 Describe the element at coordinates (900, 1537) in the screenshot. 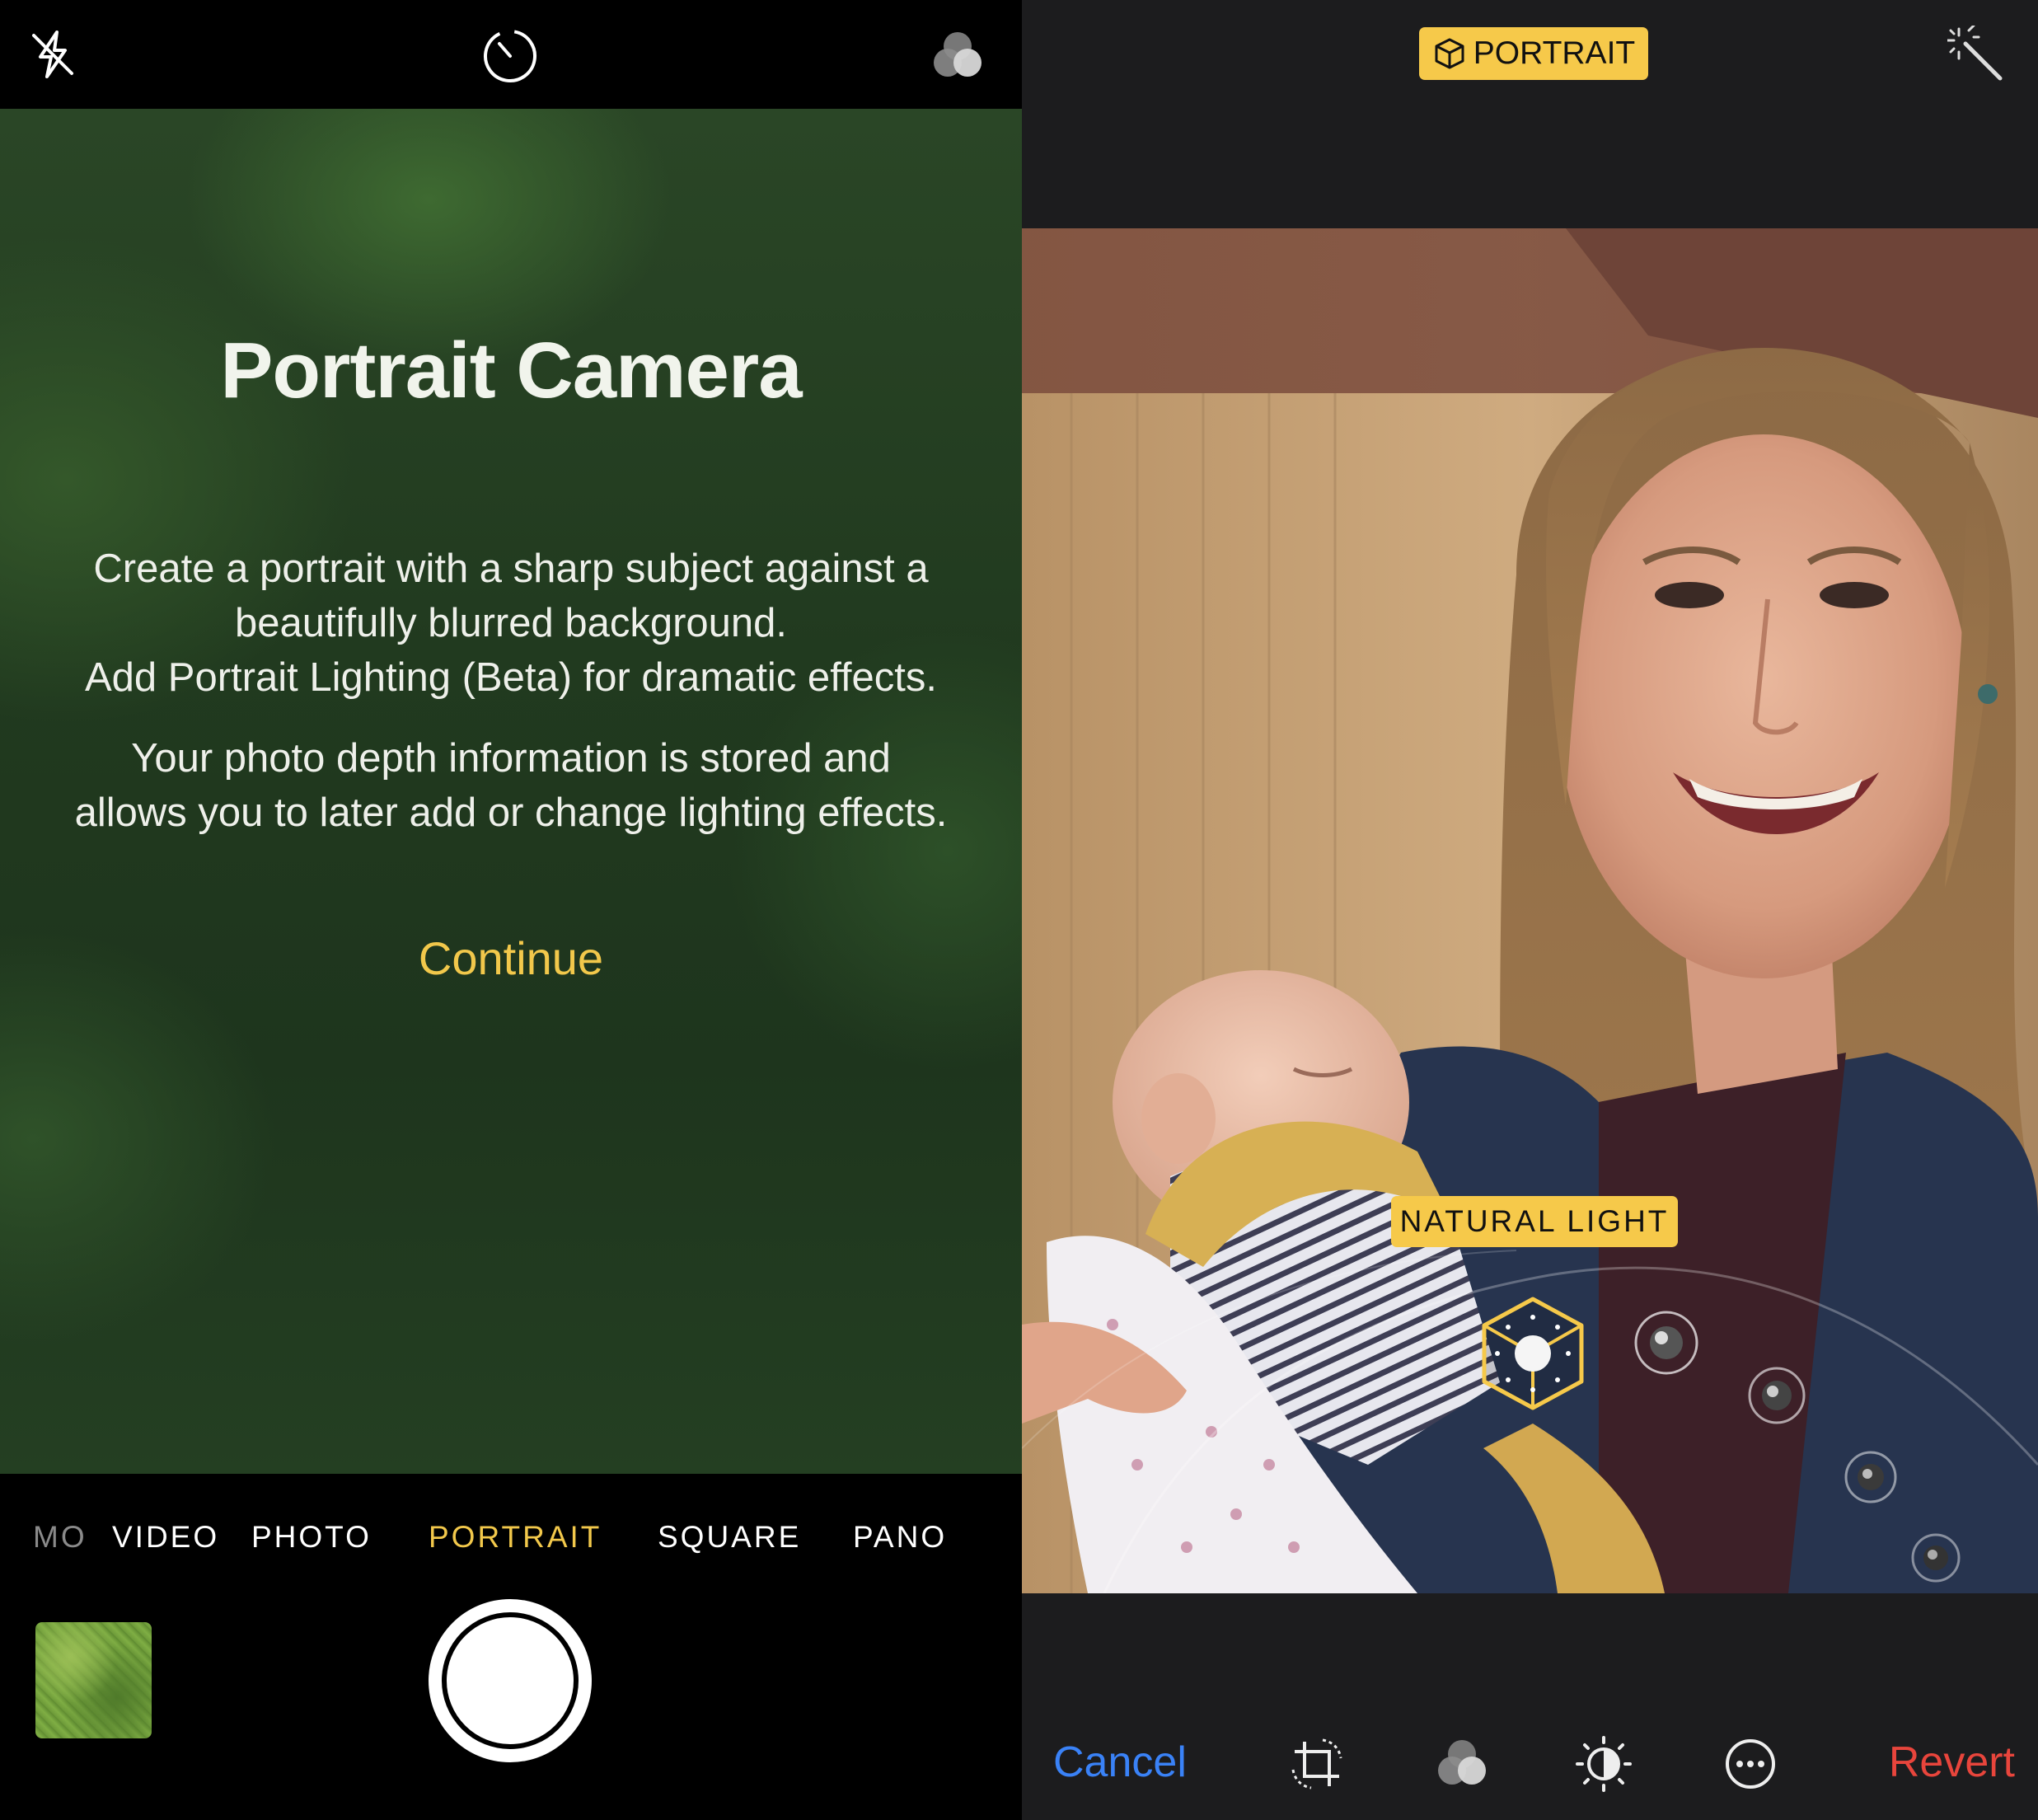

I see `mode-item-pano: PANO` at that location.